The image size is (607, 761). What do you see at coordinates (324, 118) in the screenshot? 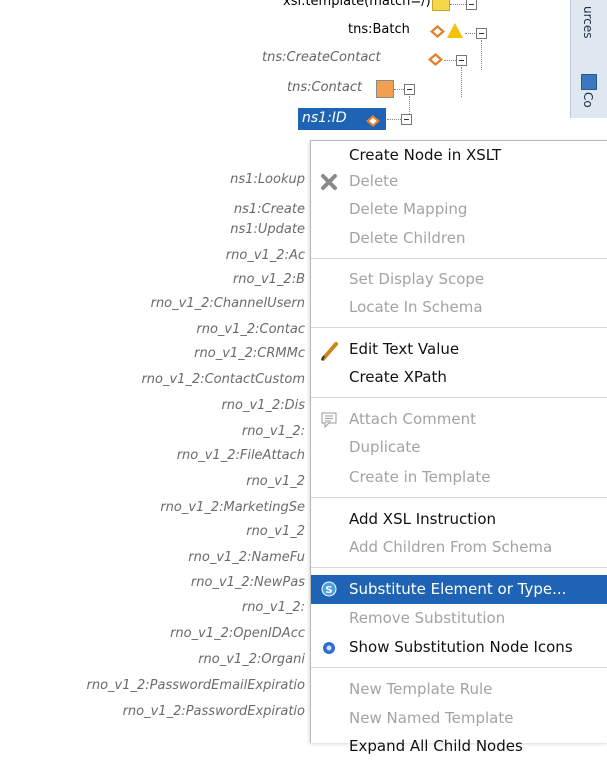
I see `tree-node-id: ns1:ID` at bounding box center [324, 118].